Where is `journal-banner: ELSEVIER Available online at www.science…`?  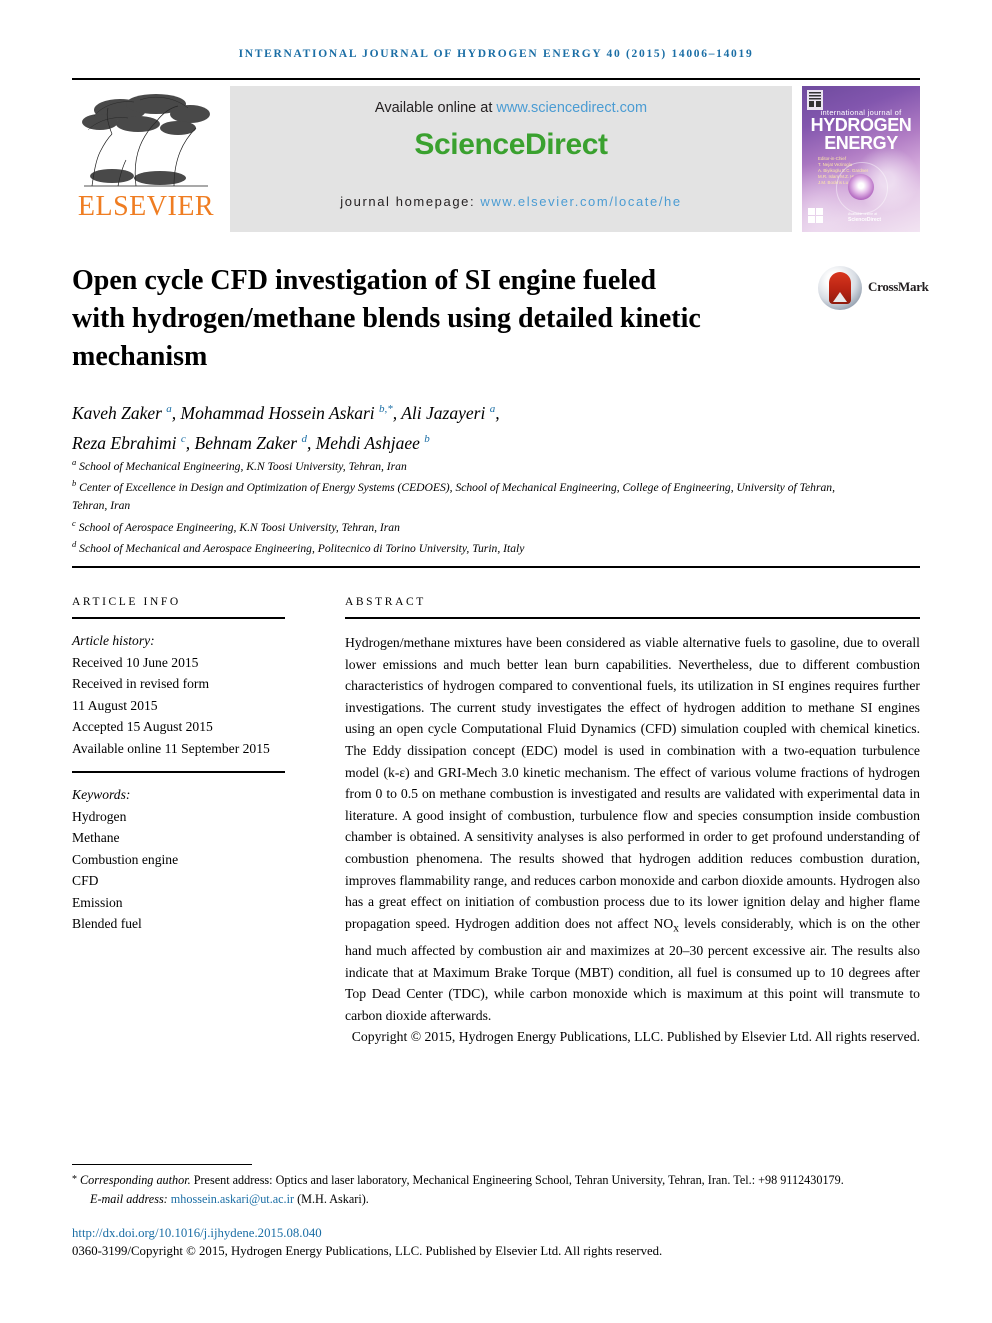
journal-banner: ELSEVIER Available online at www.science… is located at coordinates (496, 159).